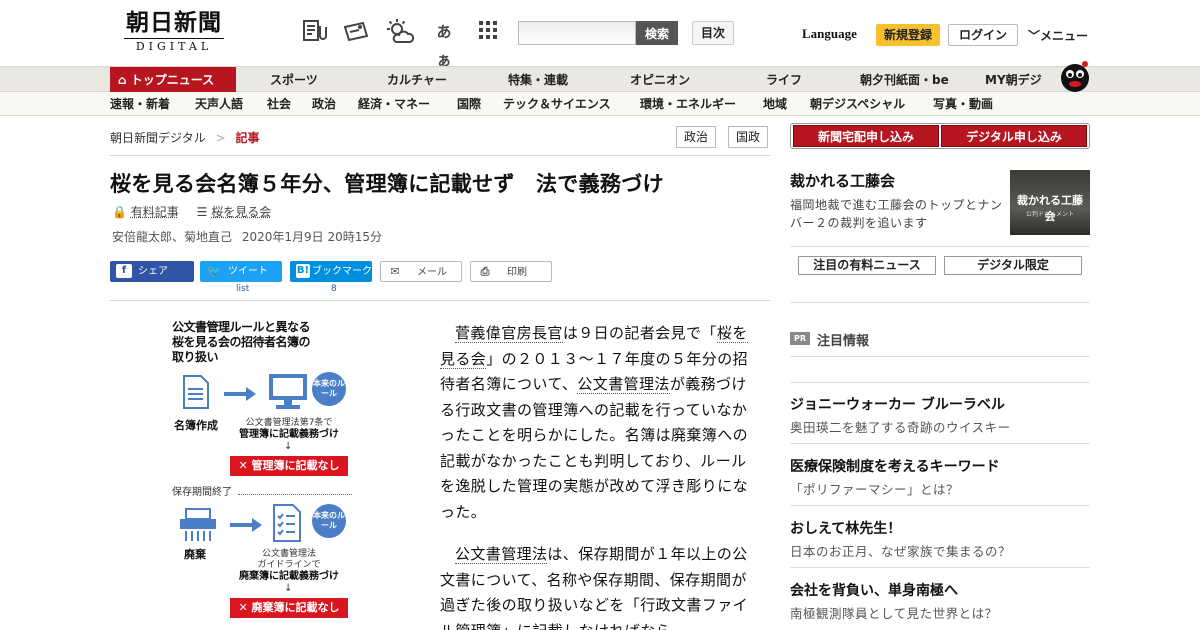 This screenshot has width=1200, height=630. What do you see at coordinates (657, 33) in the screenshot?
I see `search-button: 検索` at bounding box center [657, 33].